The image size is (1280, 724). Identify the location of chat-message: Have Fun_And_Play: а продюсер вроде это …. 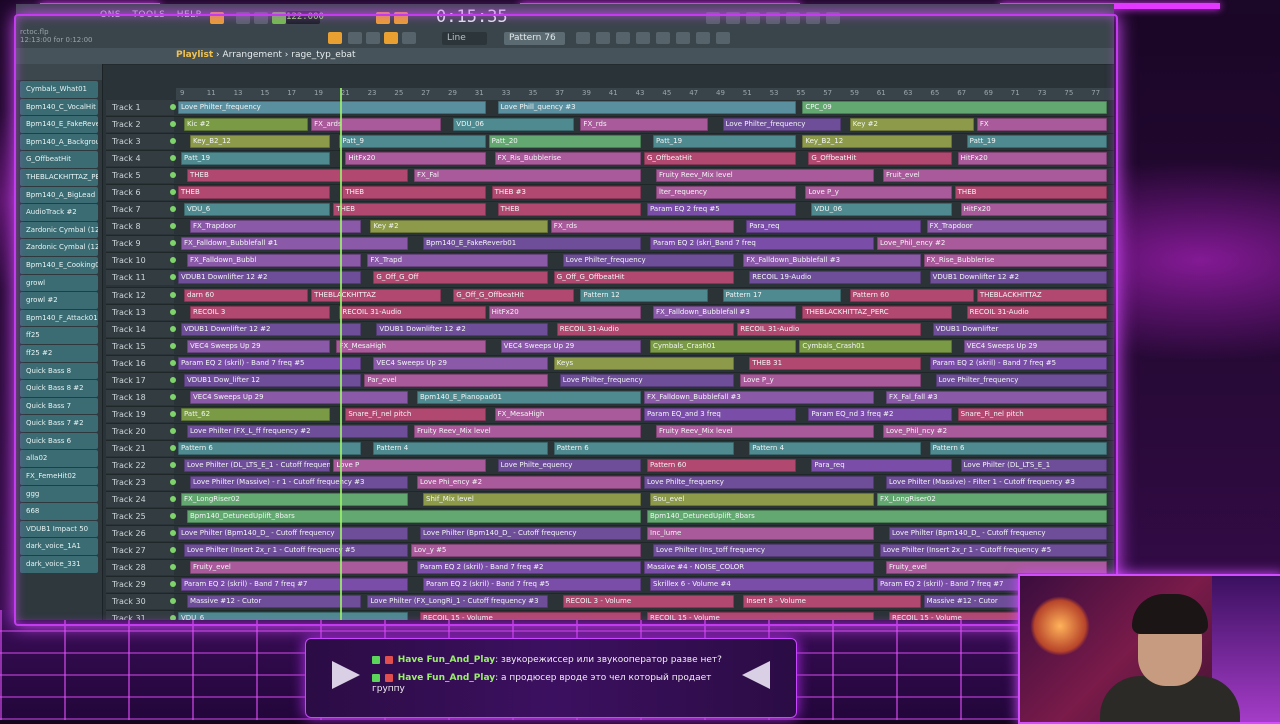
(552, 684).